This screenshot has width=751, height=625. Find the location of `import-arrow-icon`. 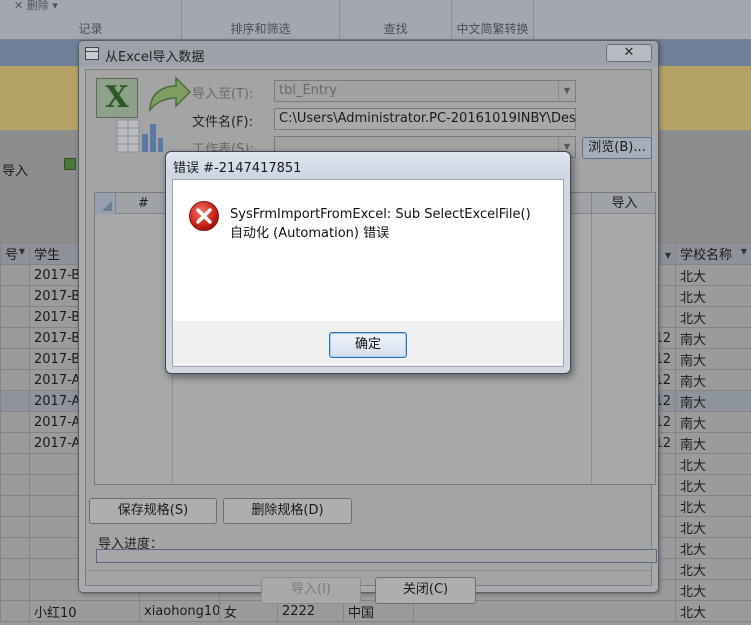

import-arrow-icon is located at coordinates (170, 94).